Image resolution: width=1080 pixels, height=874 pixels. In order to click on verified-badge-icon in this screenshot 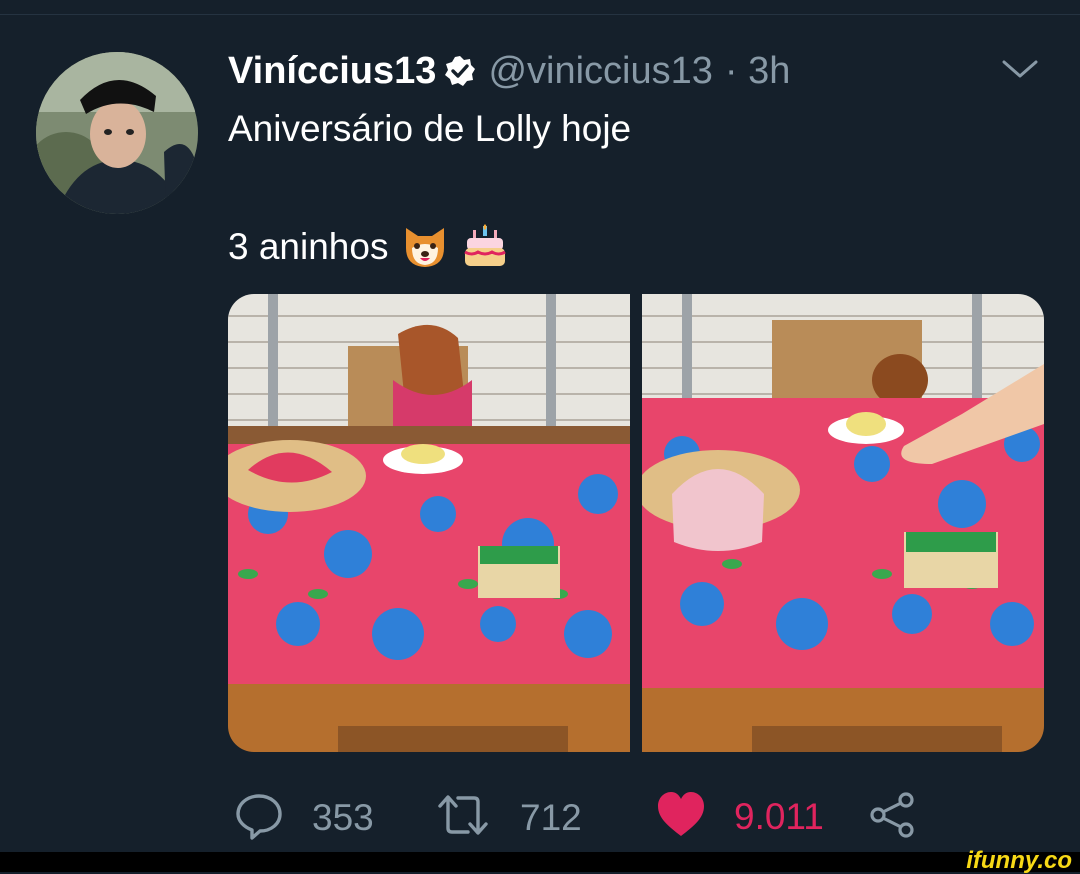, I will do `click(460, 71)`.